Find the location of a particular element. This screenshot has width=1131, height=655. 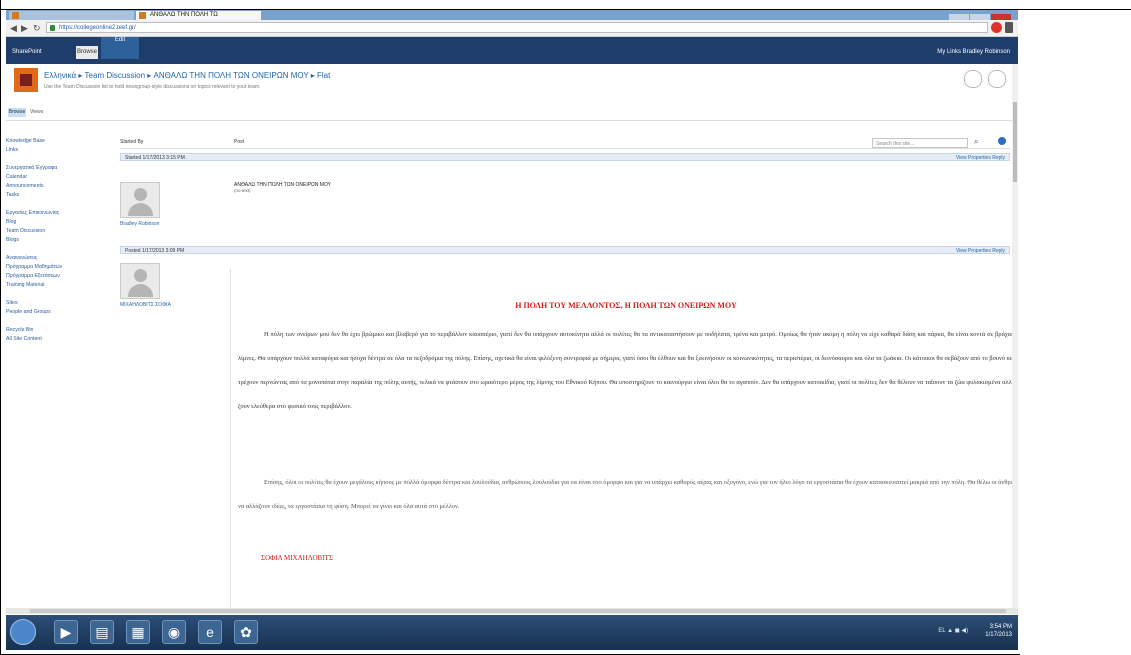

lock-icon is located at coordinates (52, 28).